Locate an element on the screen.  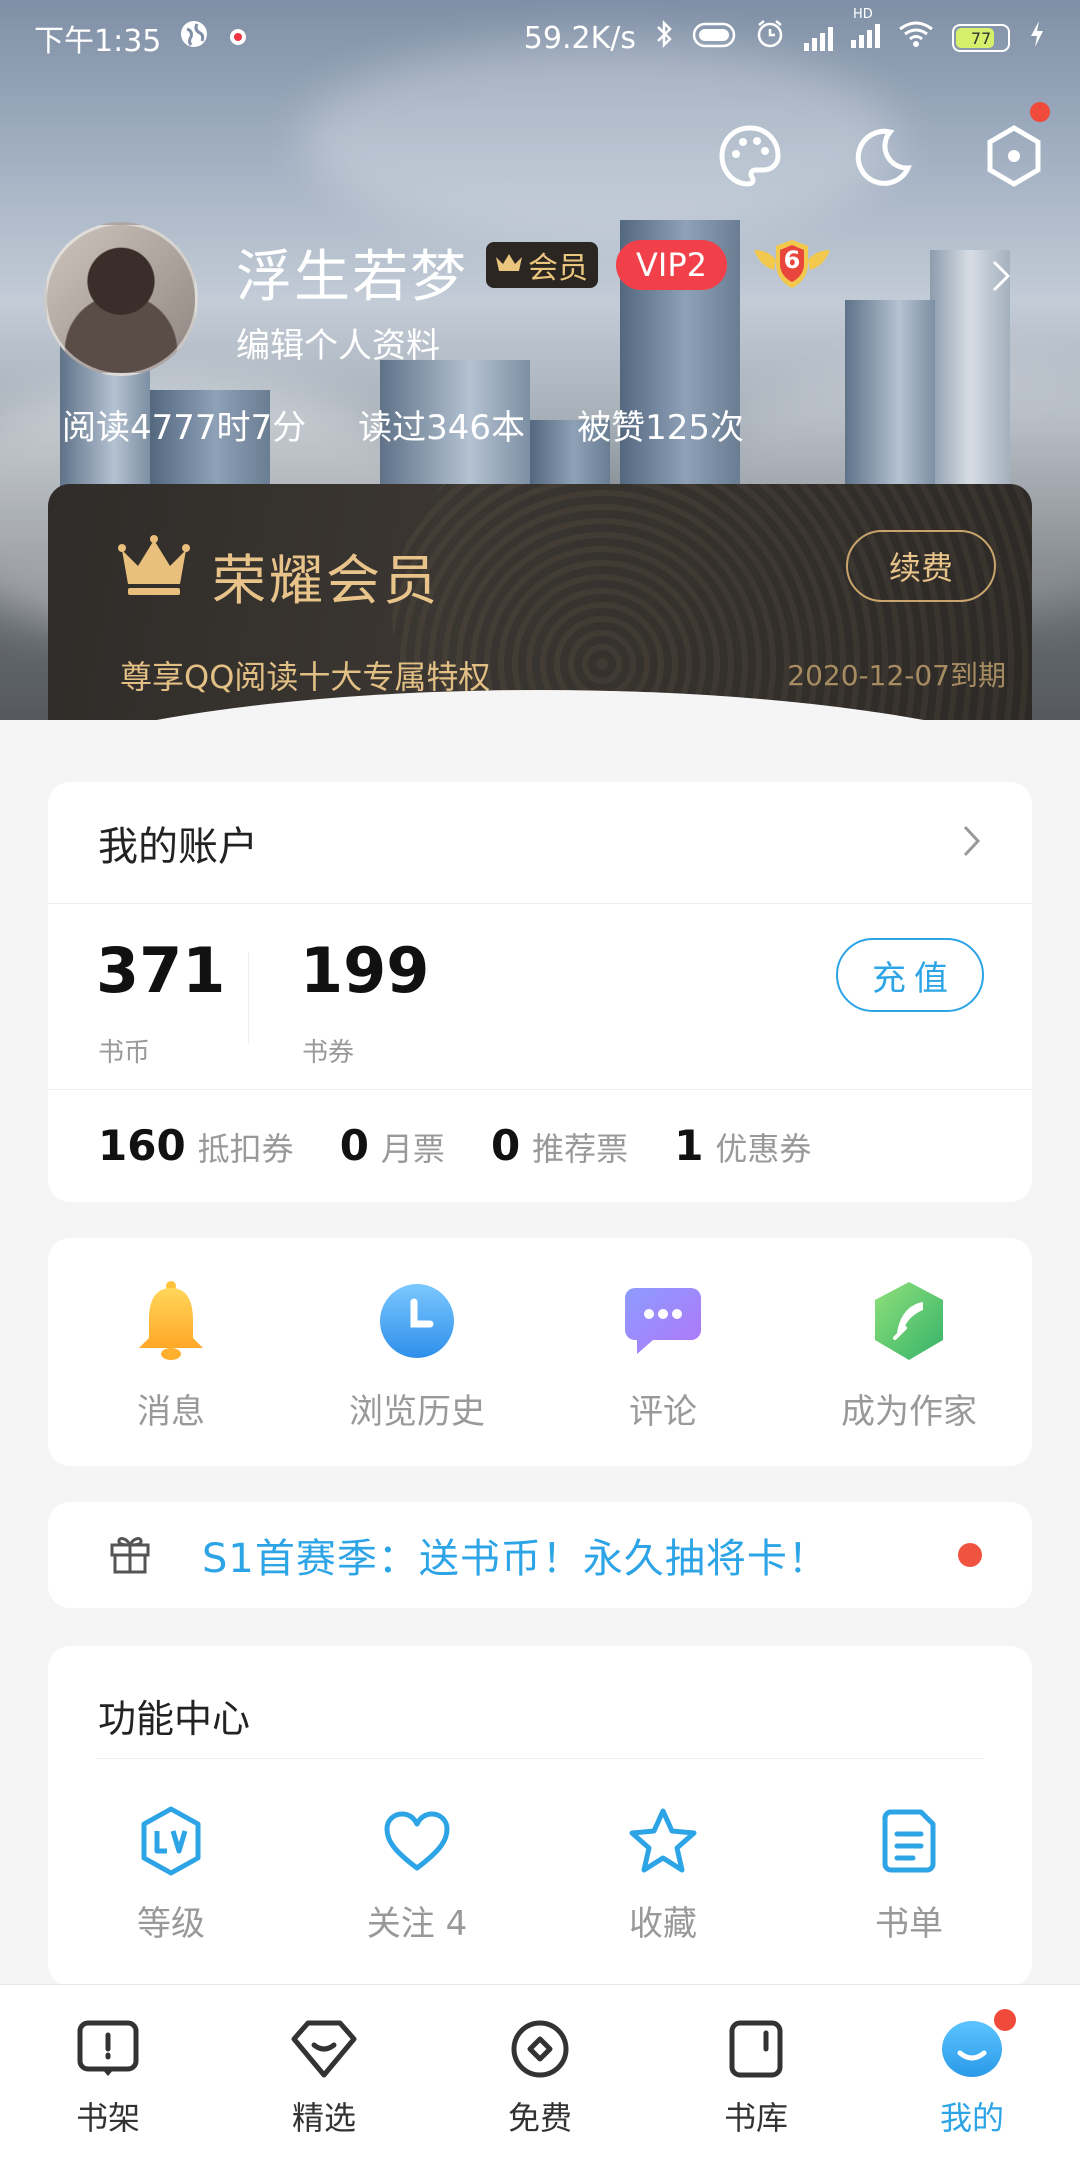
func-favorites: 收藏 is located at coordinates (663, 1875).